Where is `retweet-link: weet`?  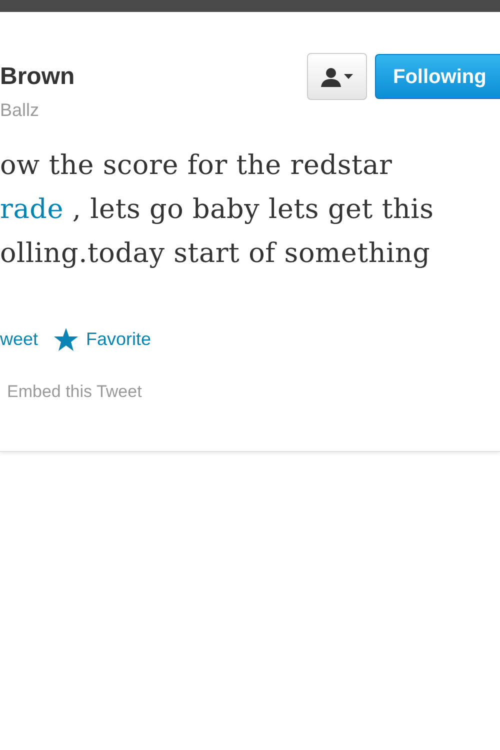 retweet-link: weet is located at coordinates (19, 339).